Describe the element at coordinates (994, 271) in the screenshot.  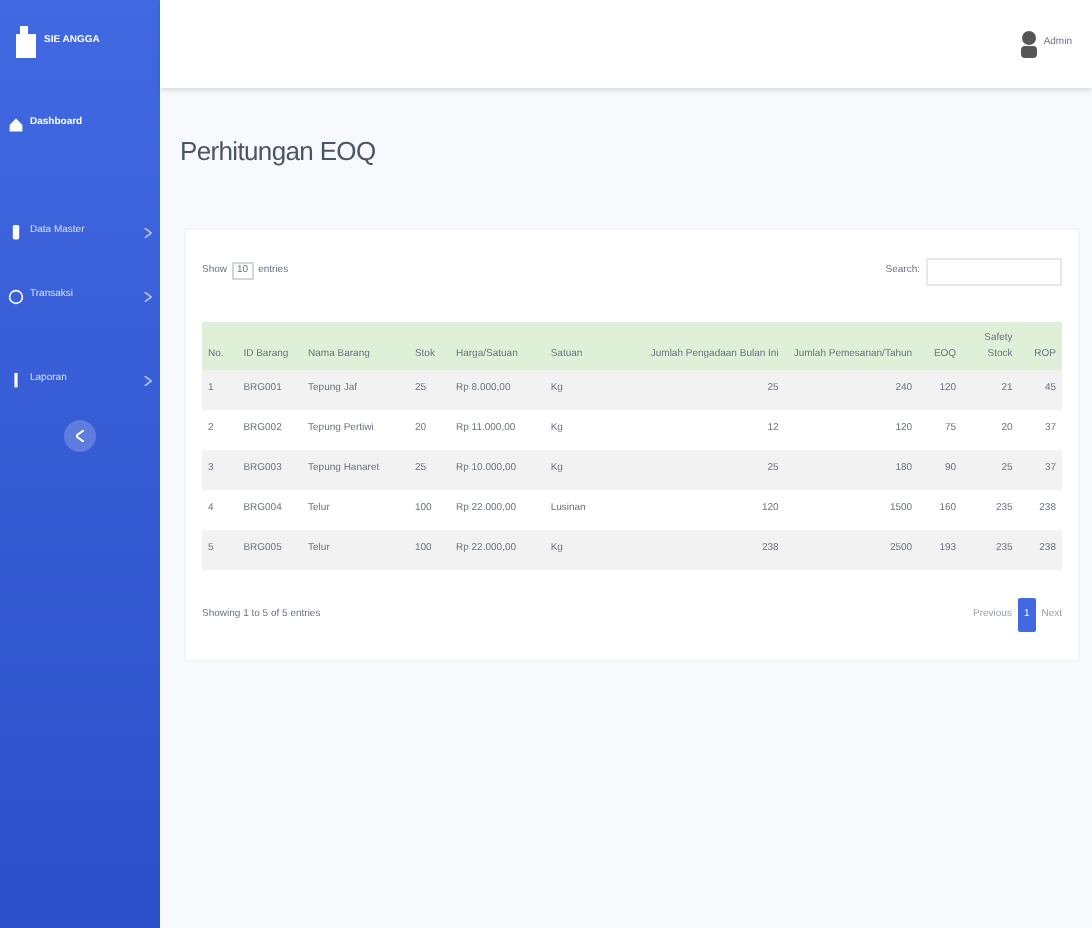
I see `search-field` at that location.